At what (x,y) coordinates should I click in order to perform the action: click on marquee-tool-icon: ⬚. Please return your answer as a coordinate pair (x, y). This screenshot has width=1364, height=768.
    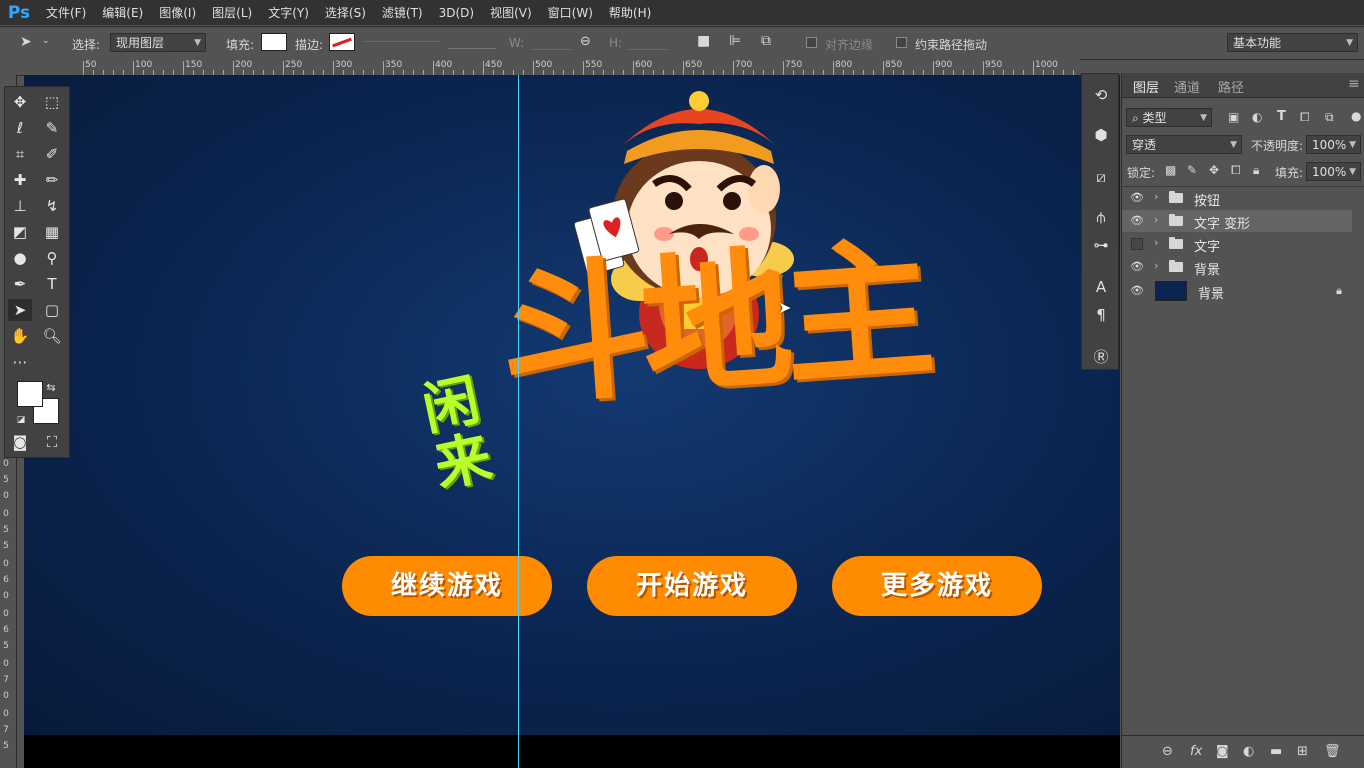
    Looking at the image, I should click on (52, 102).